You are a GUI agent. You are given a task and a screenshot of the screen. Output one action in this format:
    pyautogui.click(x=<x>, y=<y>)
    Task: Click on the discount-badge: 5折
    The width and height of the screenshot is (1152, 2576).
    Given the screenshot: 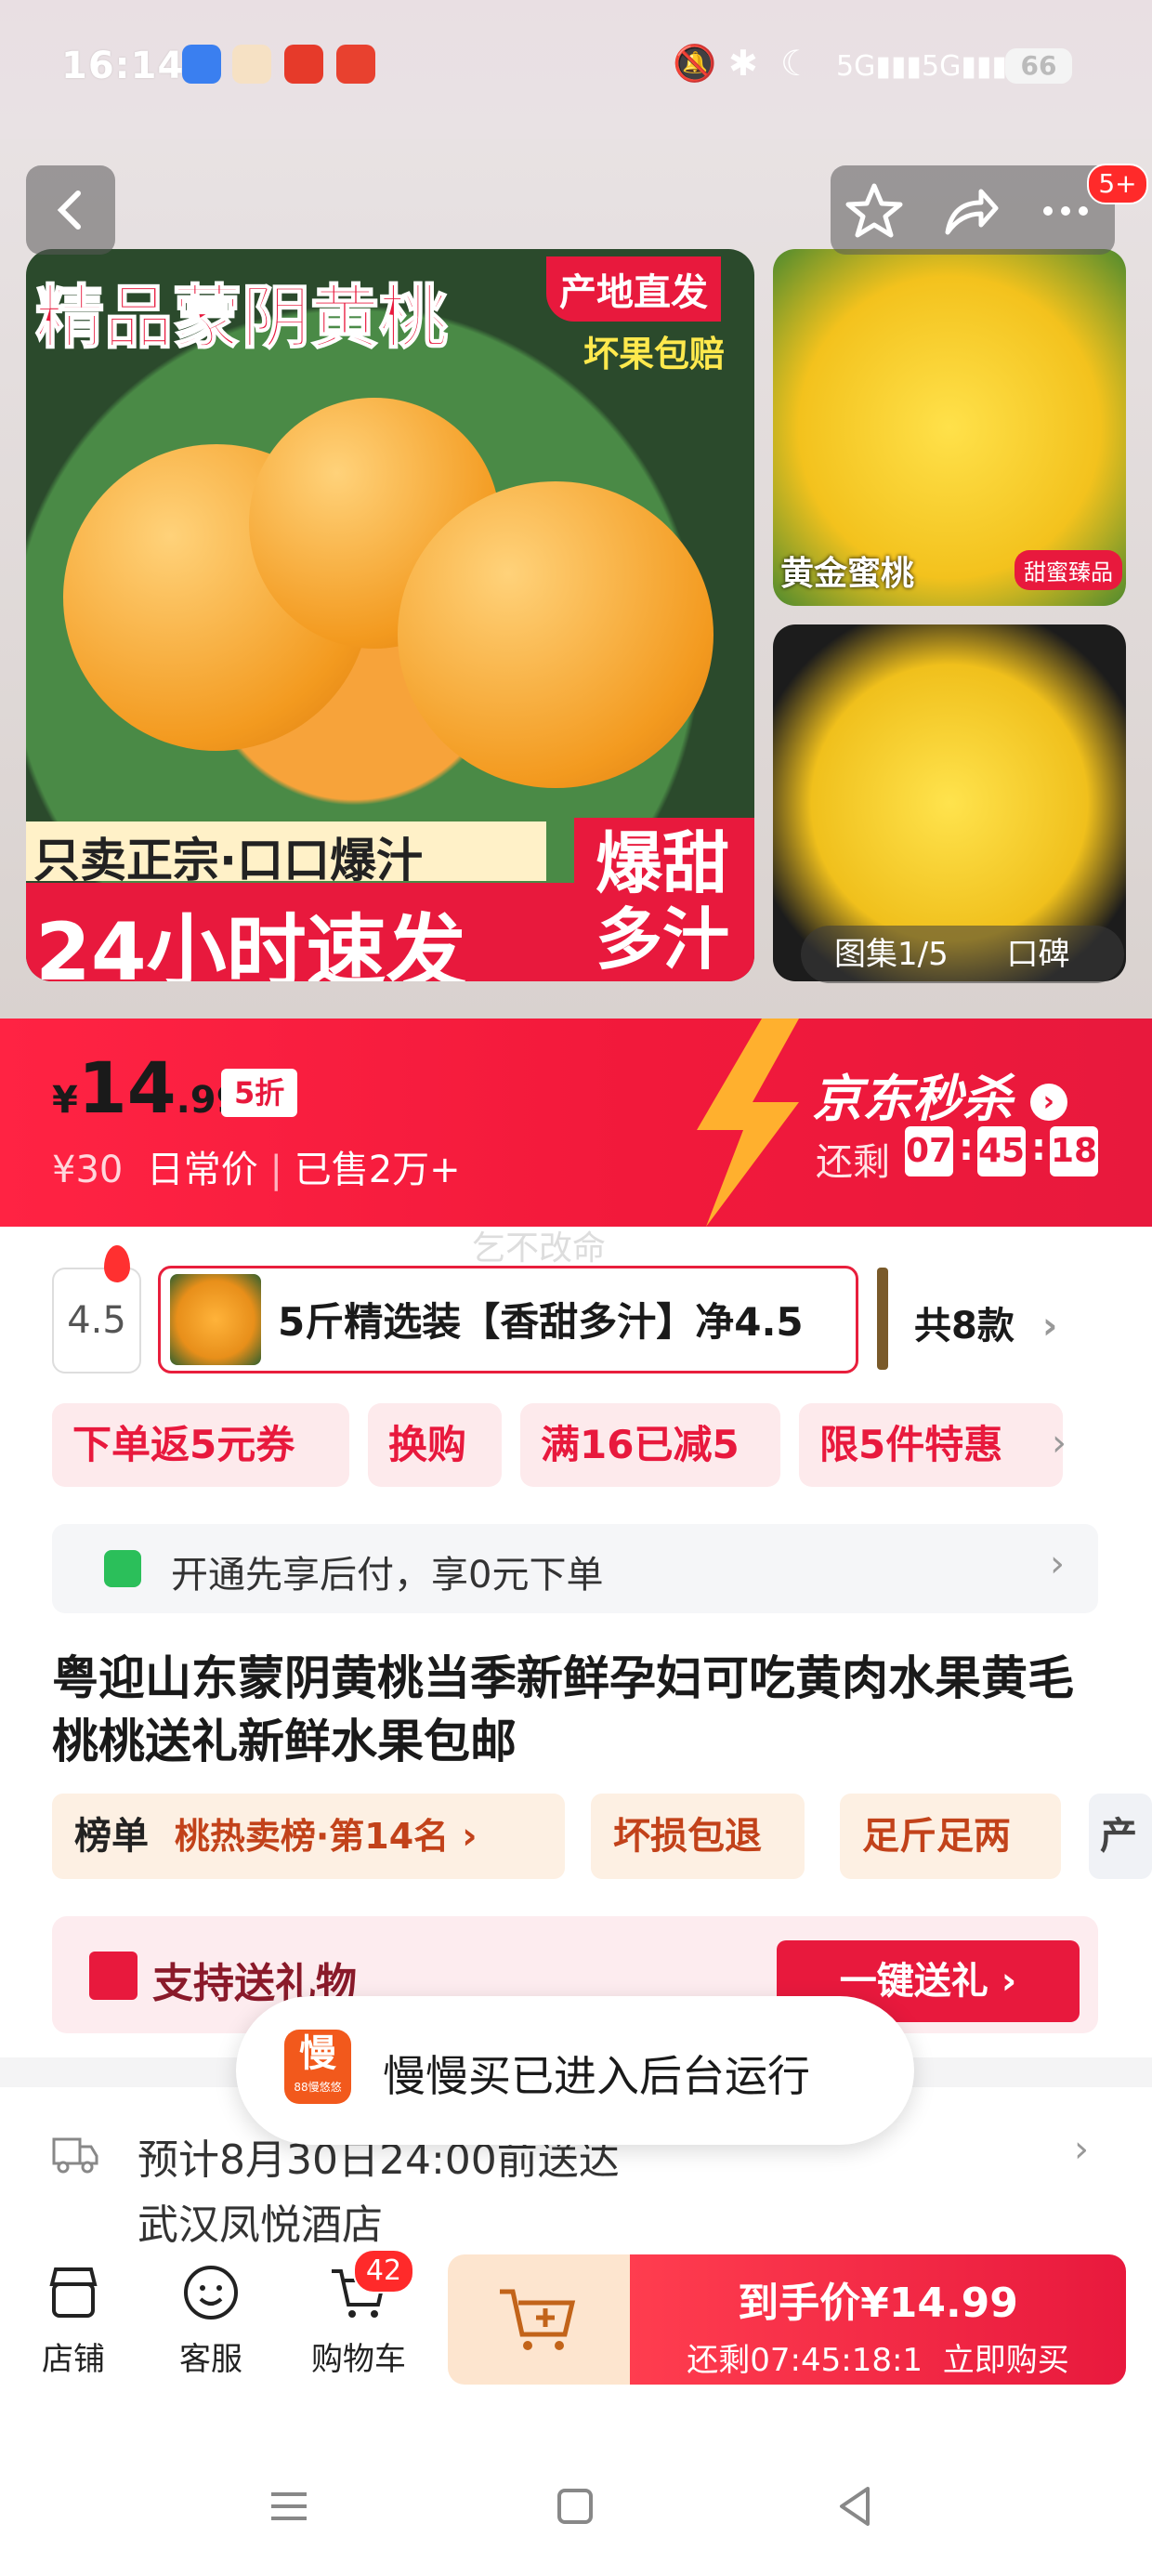 What is the action you would take?
    pyautogui.click(x=259, y=1093)
    